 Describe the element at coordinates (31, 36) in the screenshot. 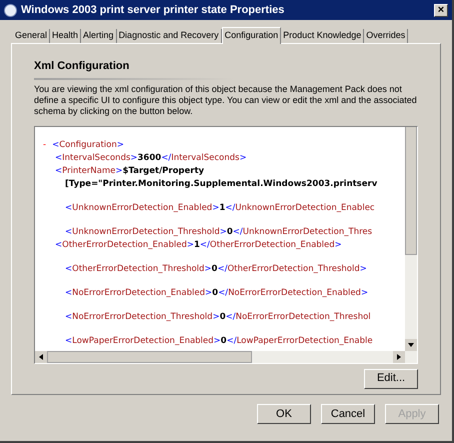

I see `tab: General` at that location.